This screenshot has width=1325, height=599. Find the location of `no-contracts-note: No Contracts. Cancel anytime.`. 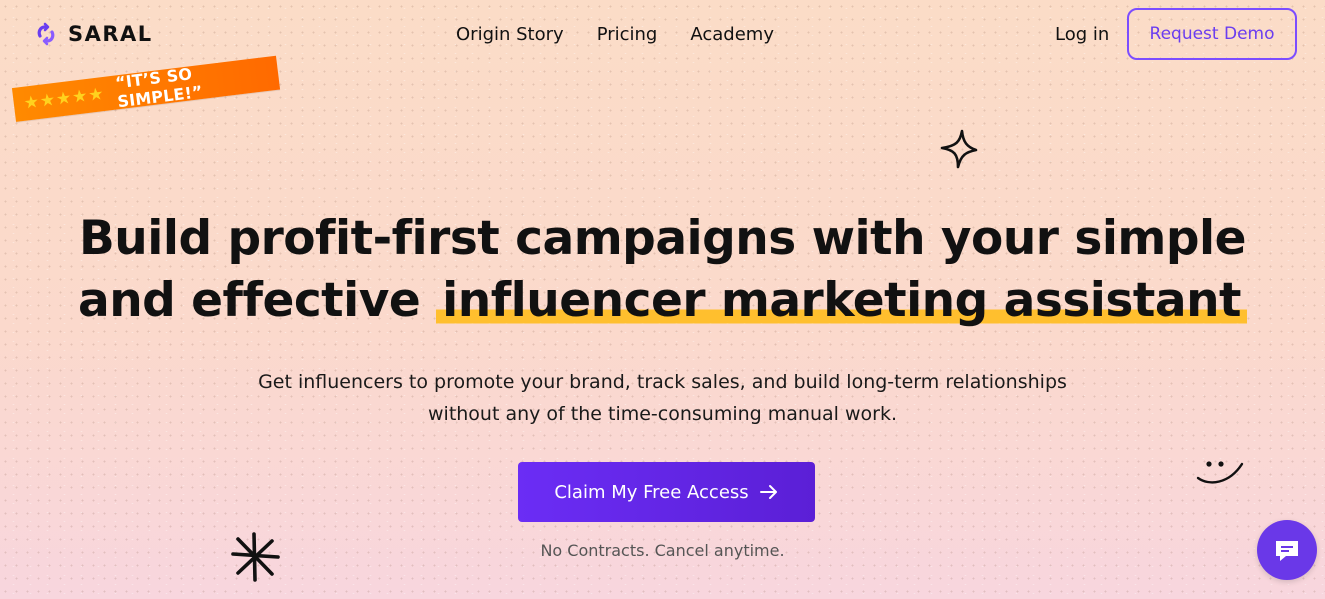

no-contracts-note: No Contracts. Cancel anytime. is located at coordinates (662, 550).